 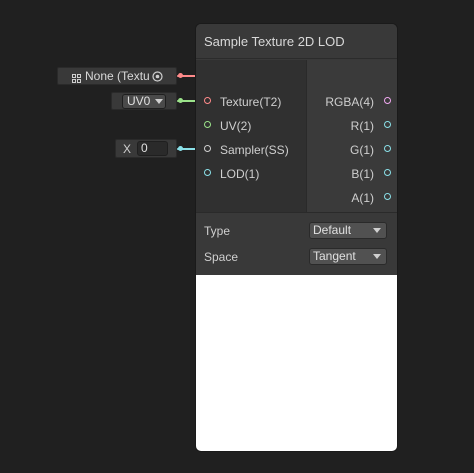 What do you see at coordinates (139, 101) in the screenshot?
I see `uv-channel-value: UV0` at bounding box center [139, 101].